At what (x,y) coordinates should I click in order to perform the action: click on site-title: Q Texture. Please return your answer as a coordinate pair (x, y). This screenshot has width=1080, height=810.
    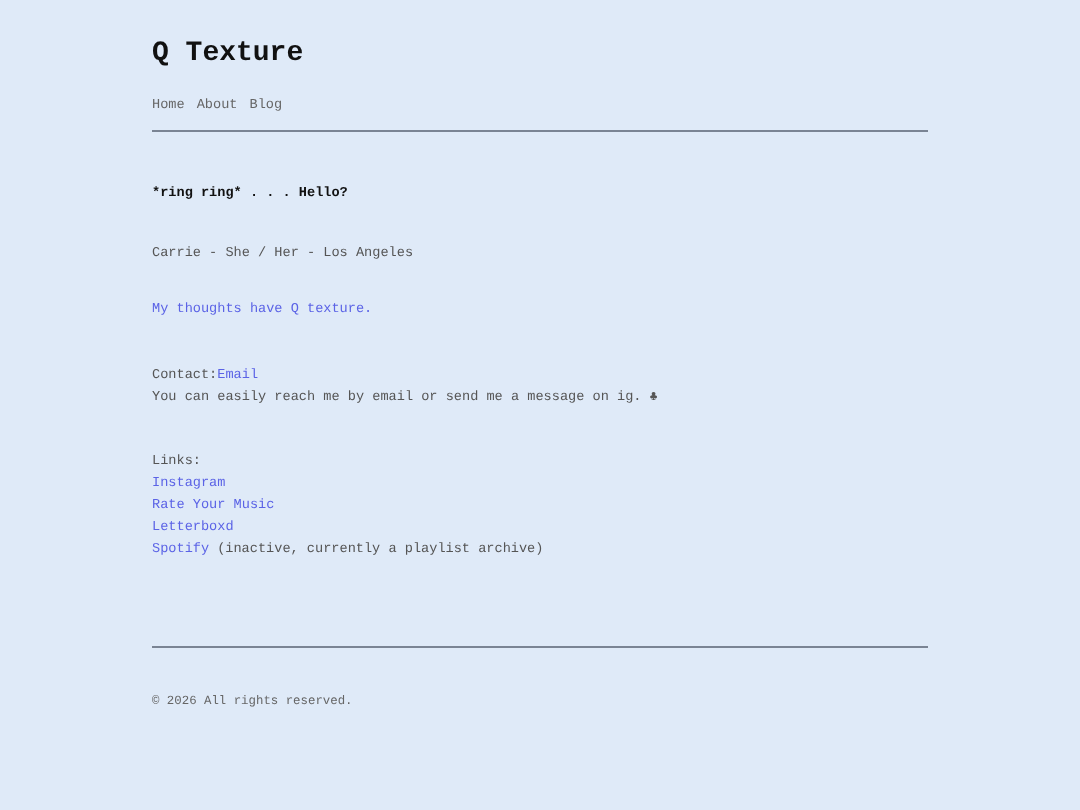
    Looking at the image, I should click on (229, 54).